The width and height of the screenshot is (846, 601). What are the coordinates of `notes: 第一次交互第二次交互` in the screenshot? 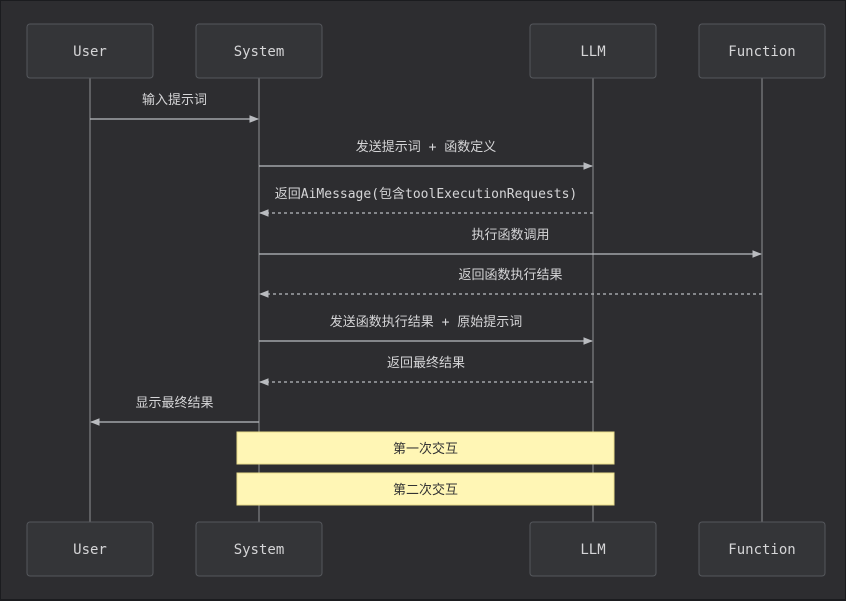 It's located at (425, 468).